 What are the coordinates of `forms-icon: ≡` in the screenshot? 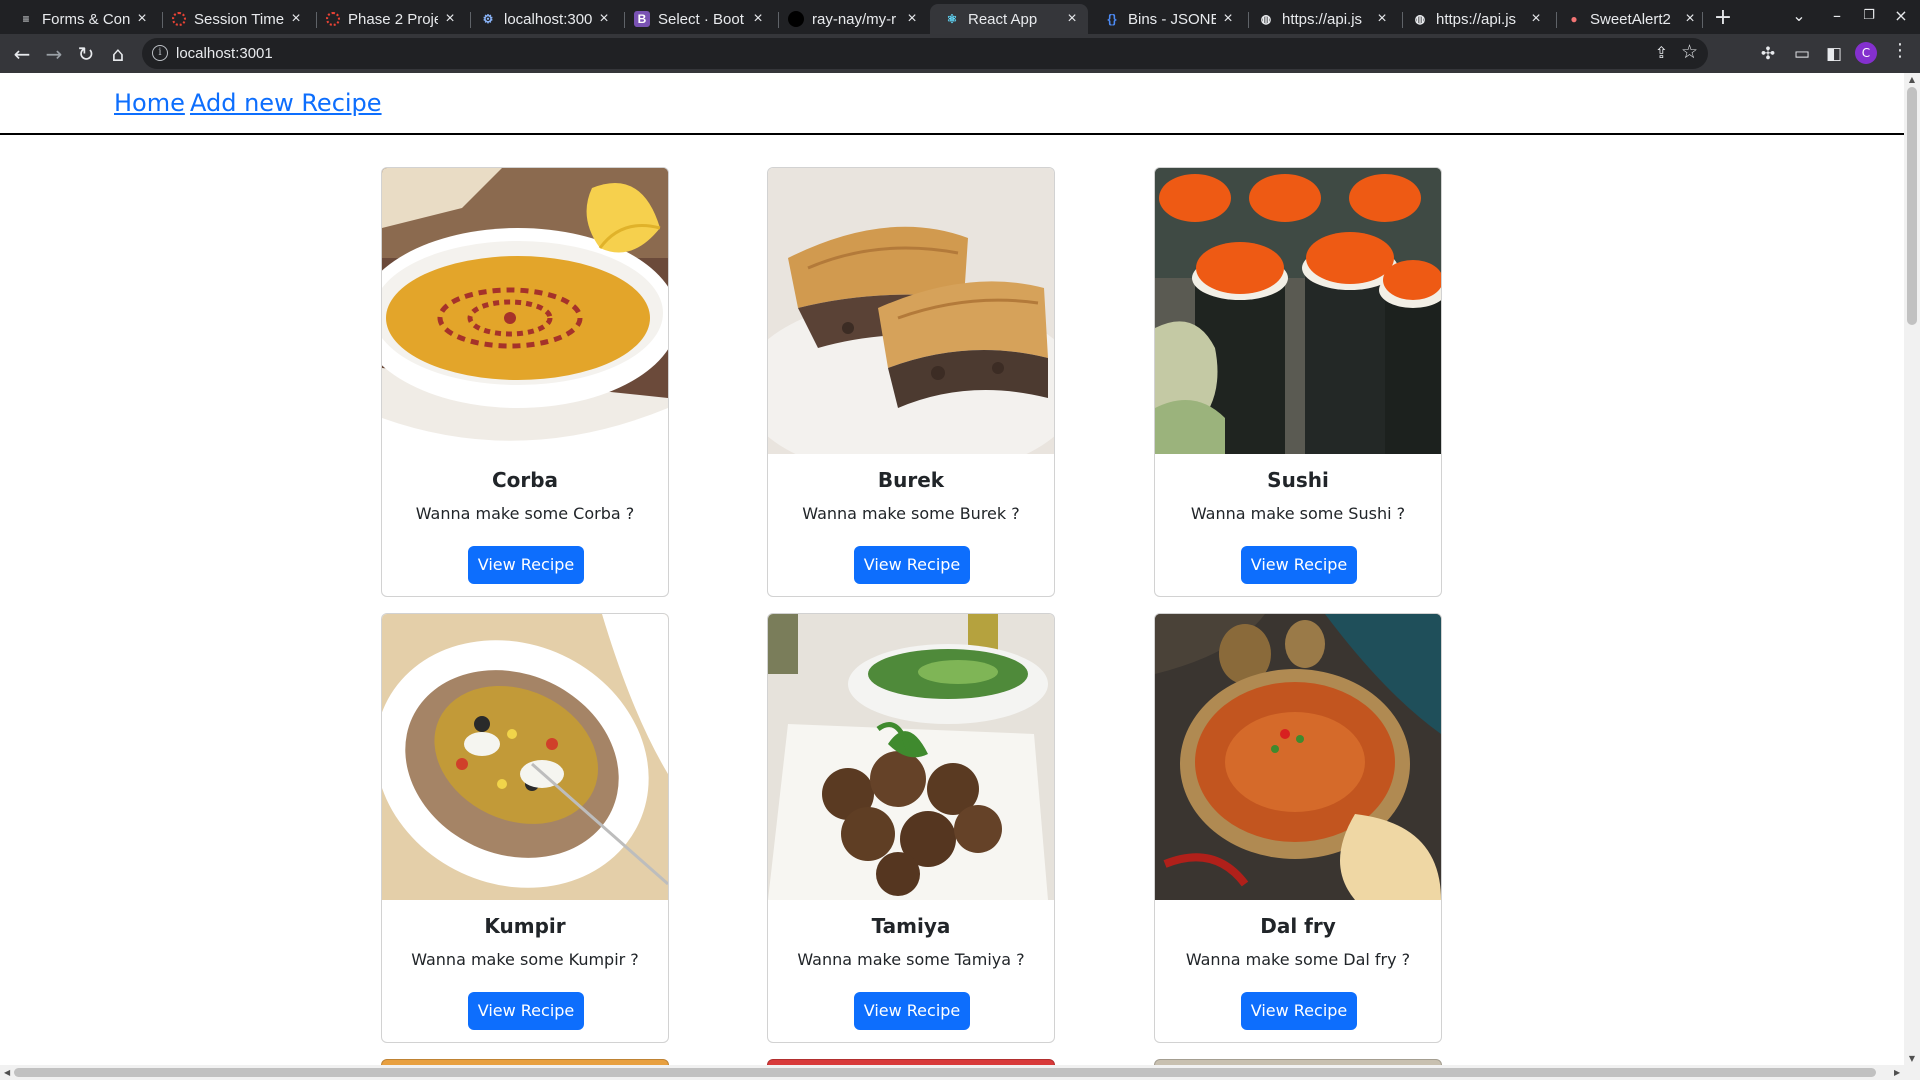 It's located at (26, 19).